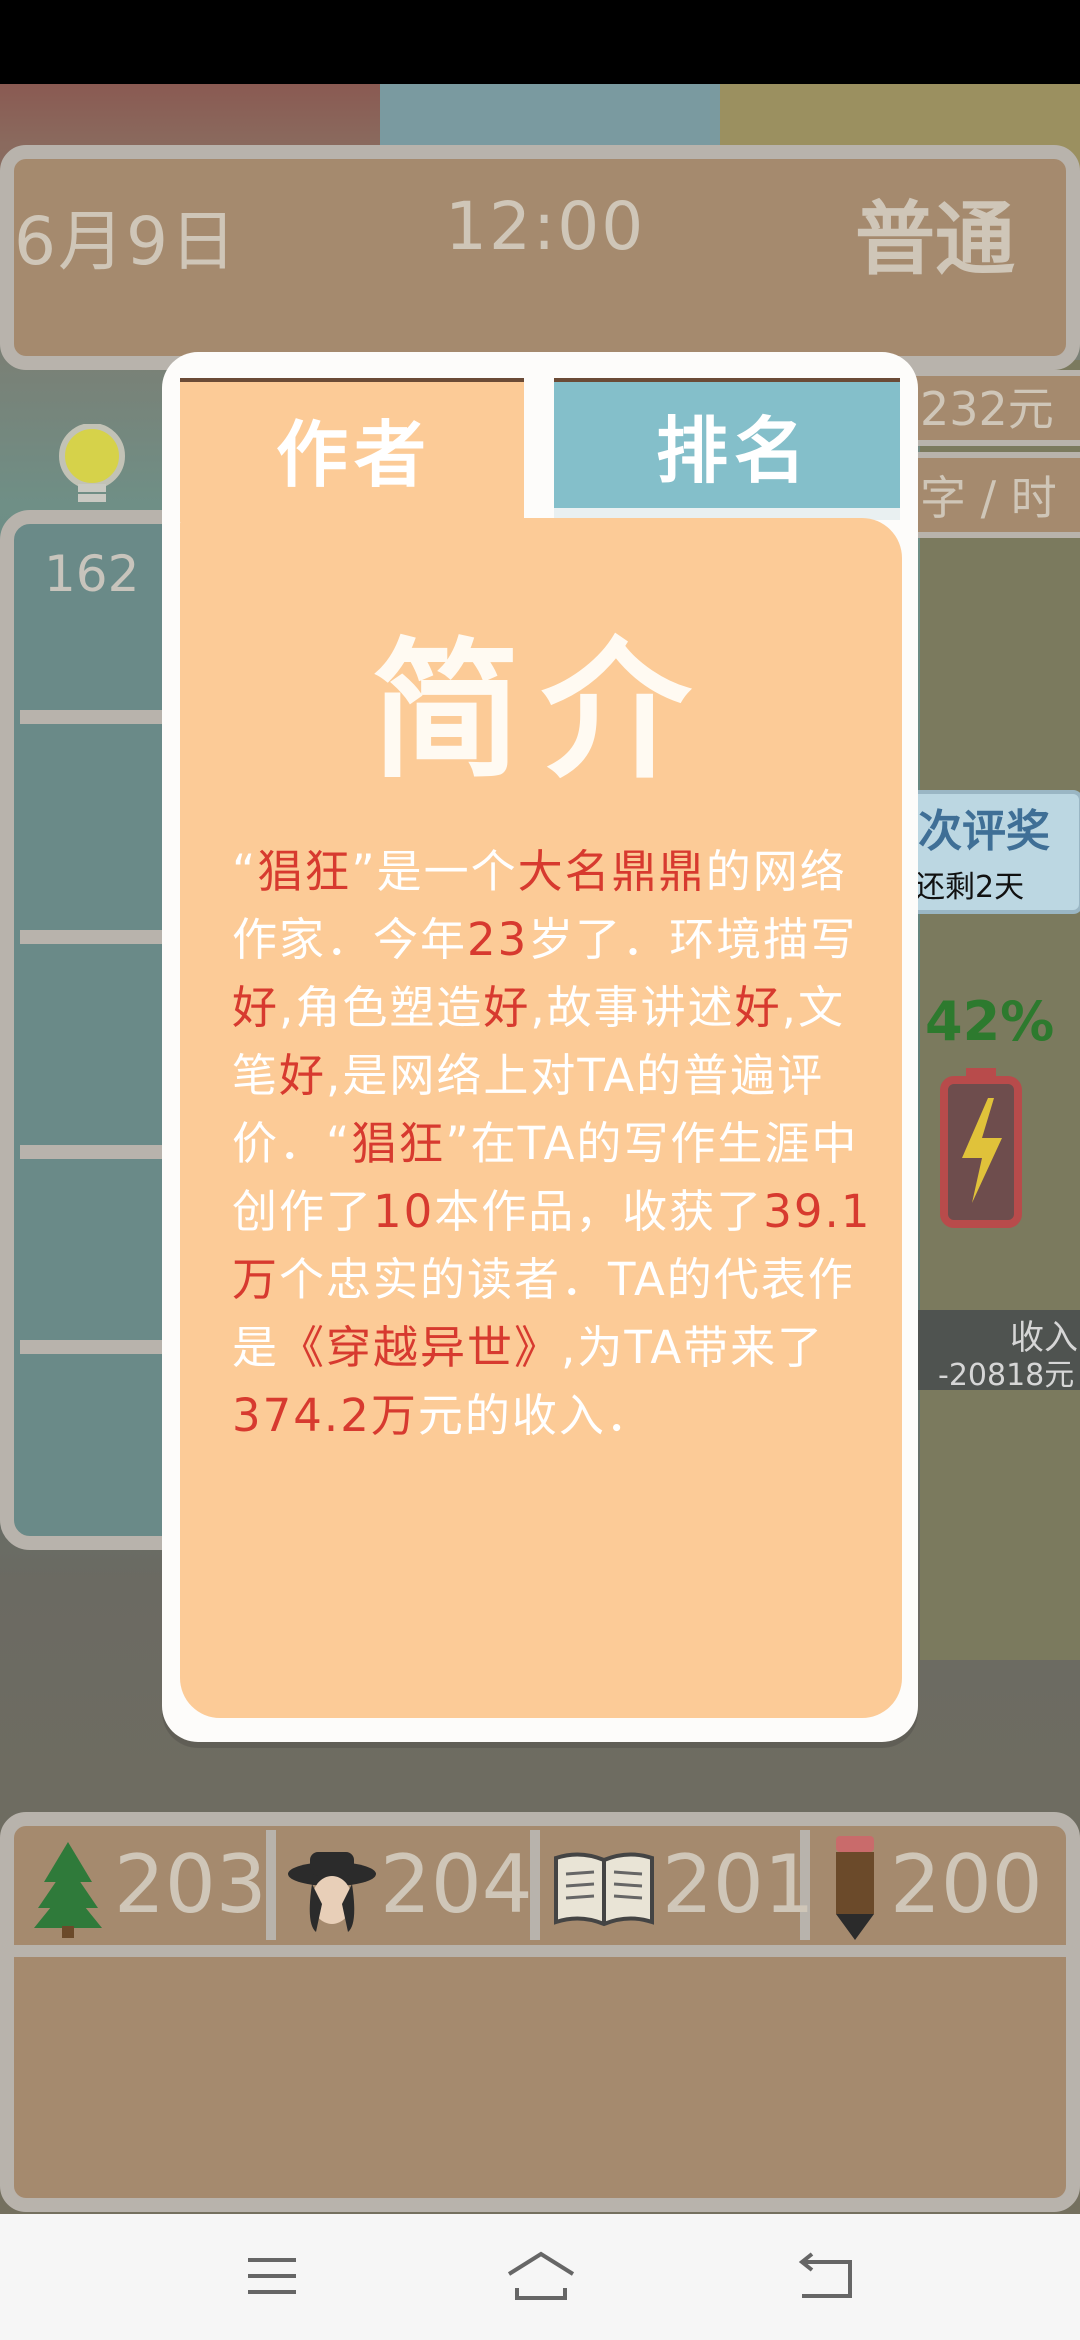 This screenshot has height=2340, width=1080. What do you see at coordinates (693, 939) in the screenshot?
I see `description-text: 岁了．环境描写` at bounding box center [693, 939].